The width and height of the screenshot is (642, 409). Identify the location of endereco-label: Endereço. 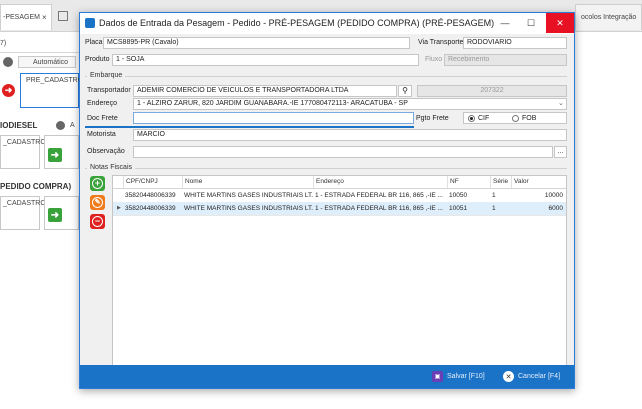
(102, 103).